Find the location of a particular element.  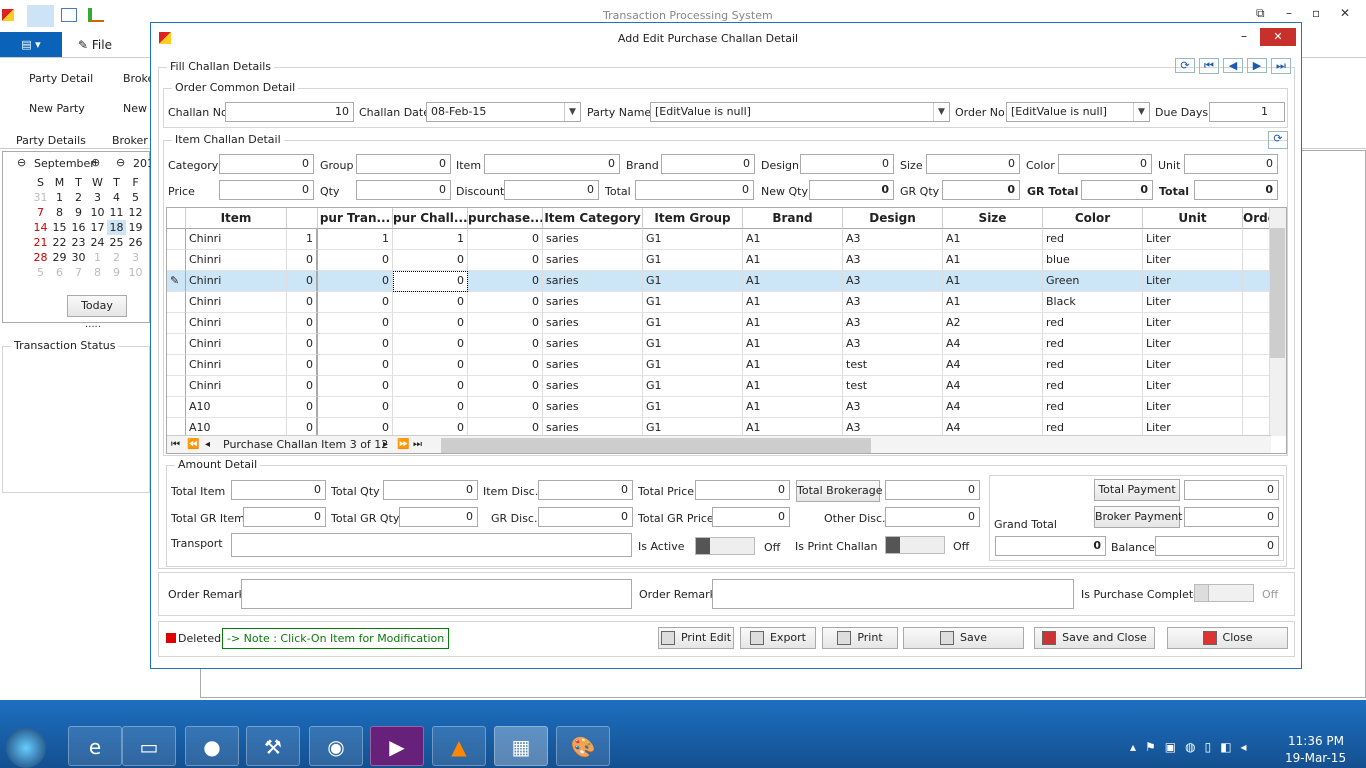

next-month-icon: ⊕ is located at coordinates (95, 162).